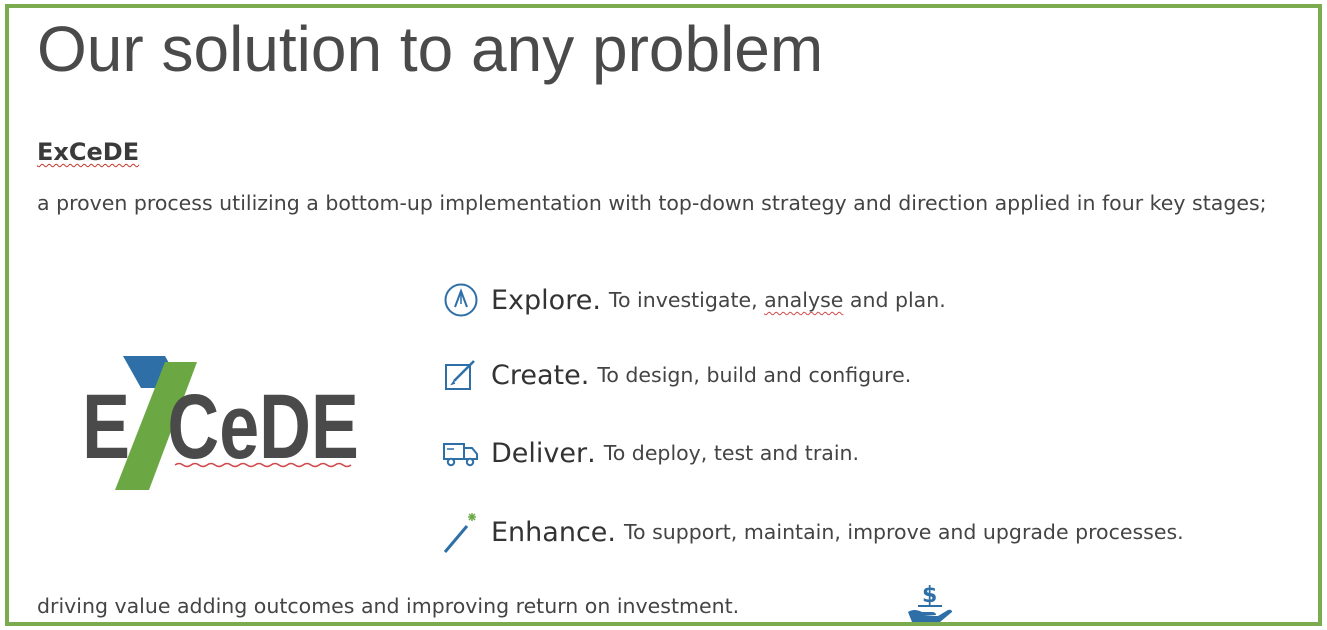 The image size is (1327, 630). Describe the element at coordinates (461, 532) in the screenshot. I see `magic-wand-icon` at that location.